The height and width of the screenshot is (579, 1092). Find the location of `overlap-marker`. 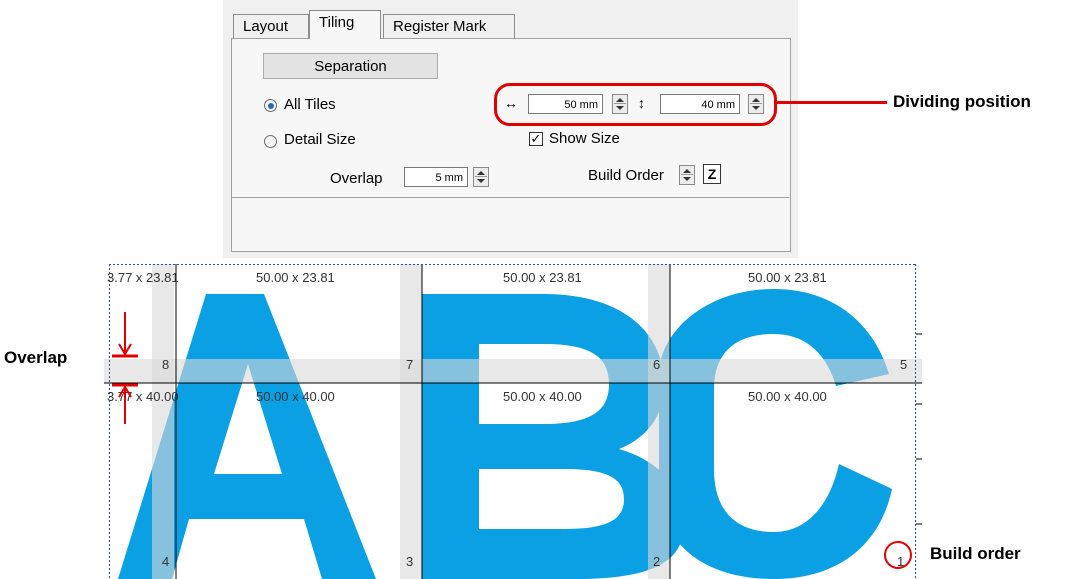

overlap-marker is located at coordinates (125, 368).